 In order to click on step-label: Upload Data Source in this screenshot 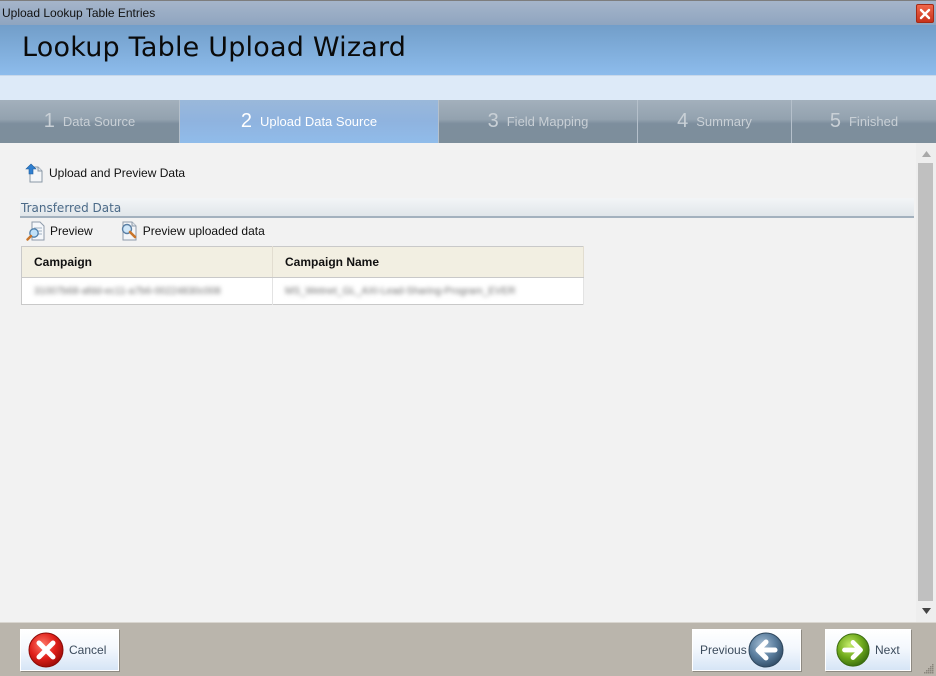, I will do `click(319, 121)`.